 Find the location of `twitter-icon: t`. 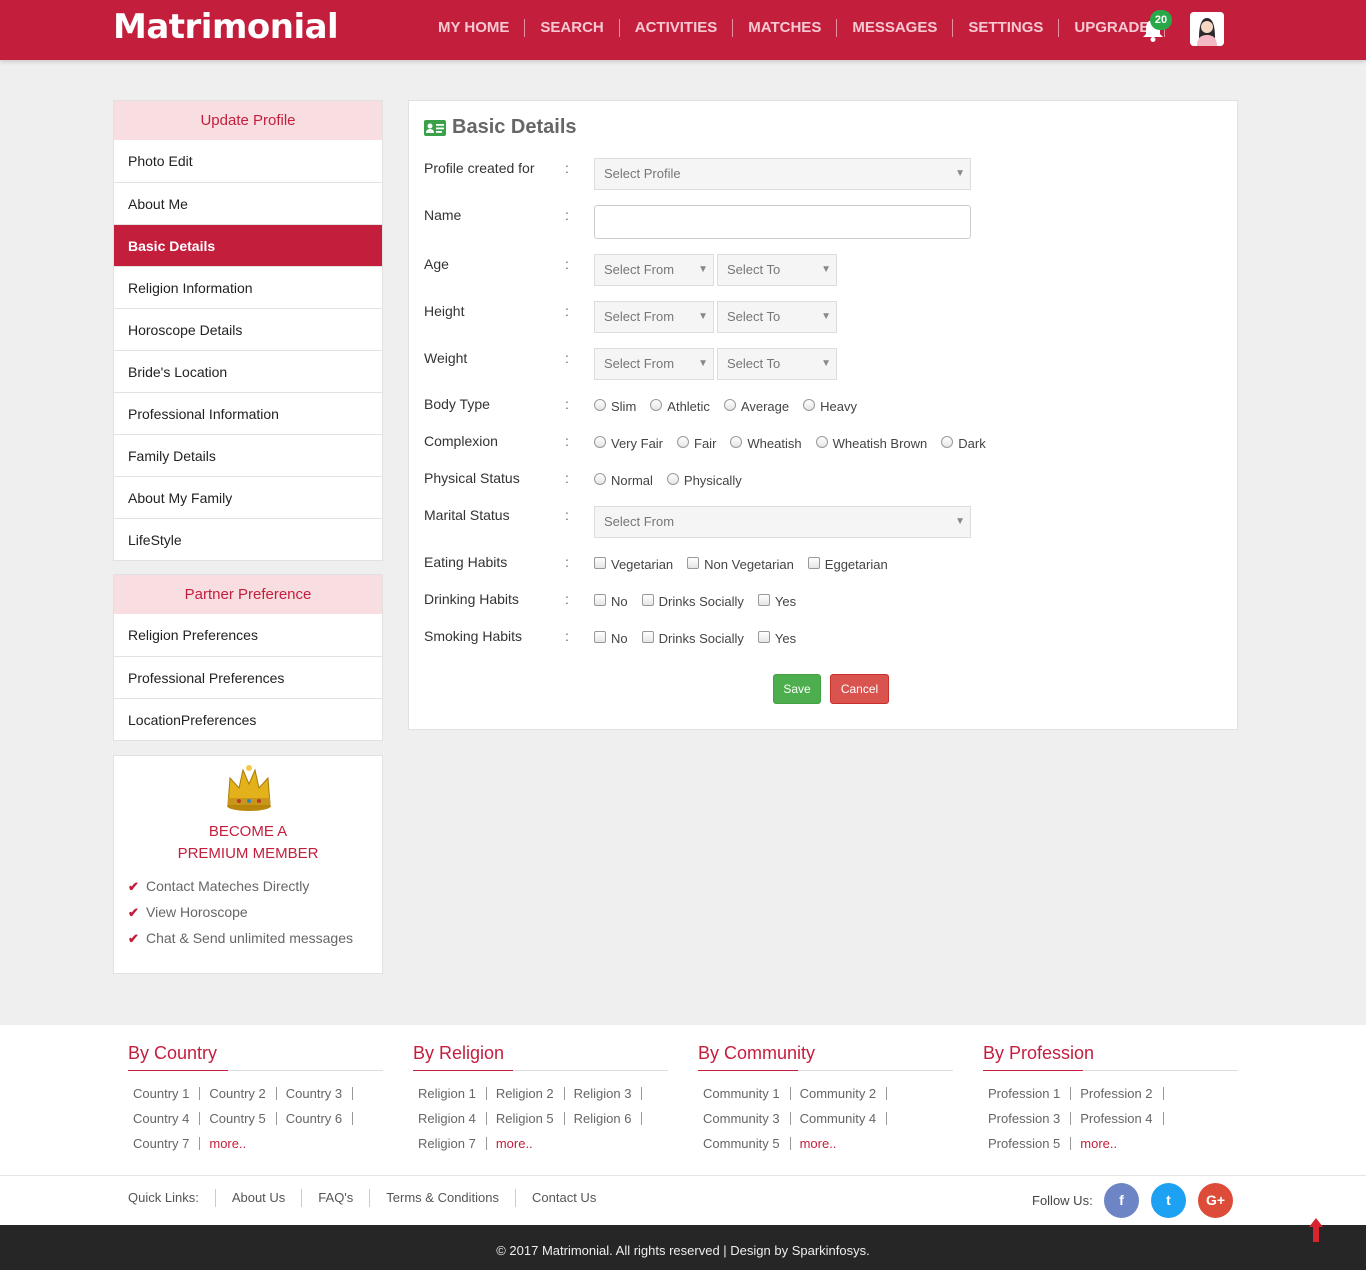

twitter-icon: t is located at coordinates (1168, 1200).